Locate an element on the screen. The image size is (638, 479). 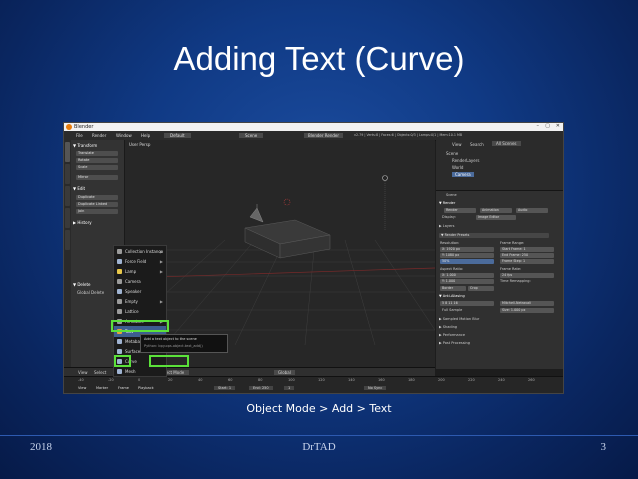
filter-size-field: Size: 1.000 px is located at coordinates (527, 310).